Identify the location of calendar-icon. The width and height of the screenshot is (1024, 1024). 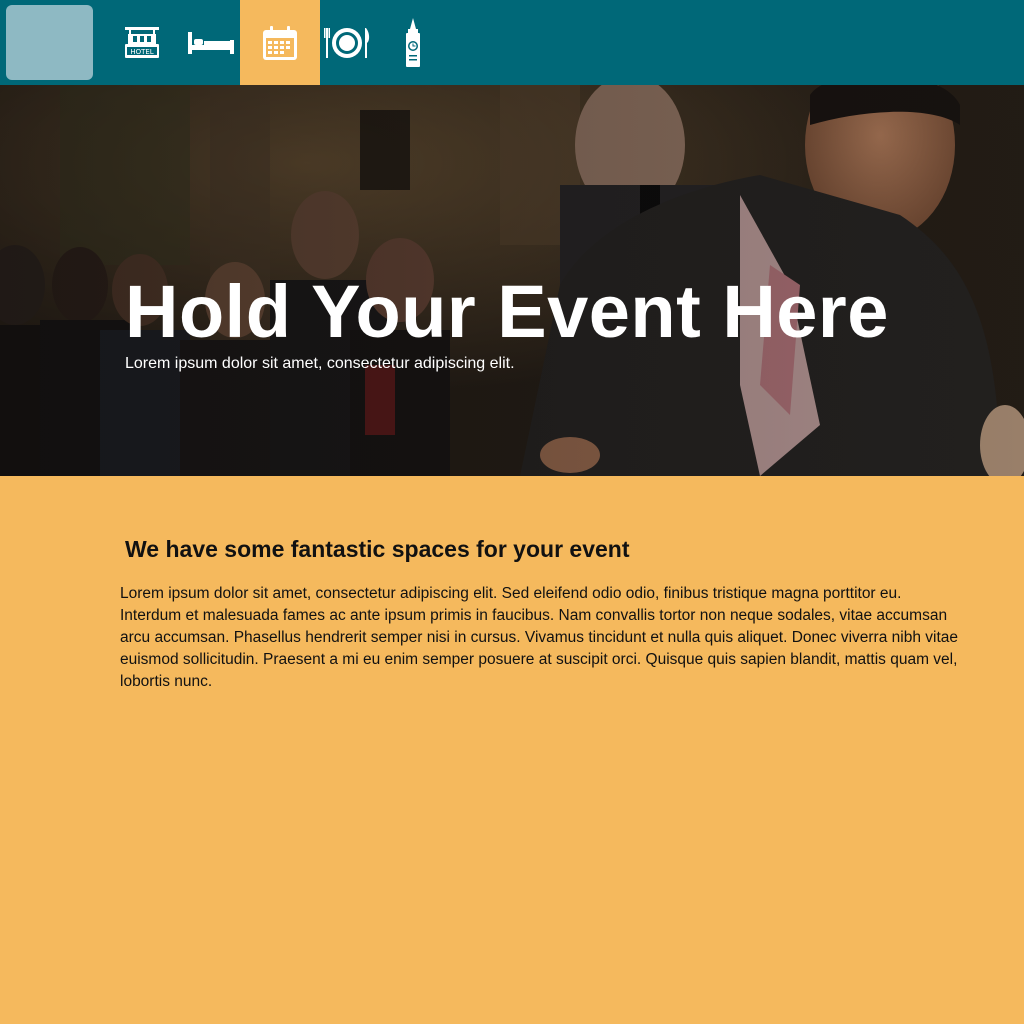
(280, 42).